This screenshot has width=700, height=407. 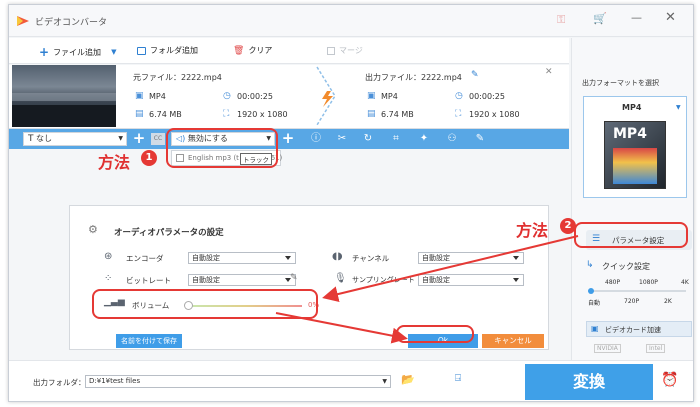 What do you see at coordinates (450, 268) in the screenshot?
I see `arrow-to-volume` at bounding box center [450, 268].